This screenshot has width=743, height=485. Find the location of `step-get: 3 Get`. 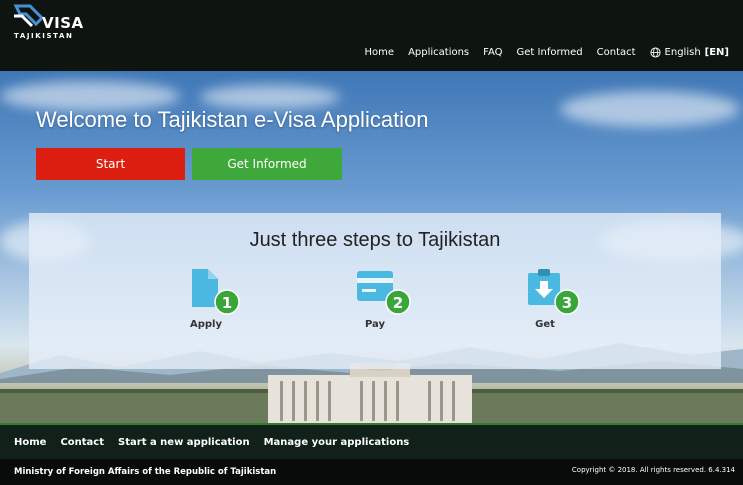

step-get: 3 Get is located at coordinates (565, 304).